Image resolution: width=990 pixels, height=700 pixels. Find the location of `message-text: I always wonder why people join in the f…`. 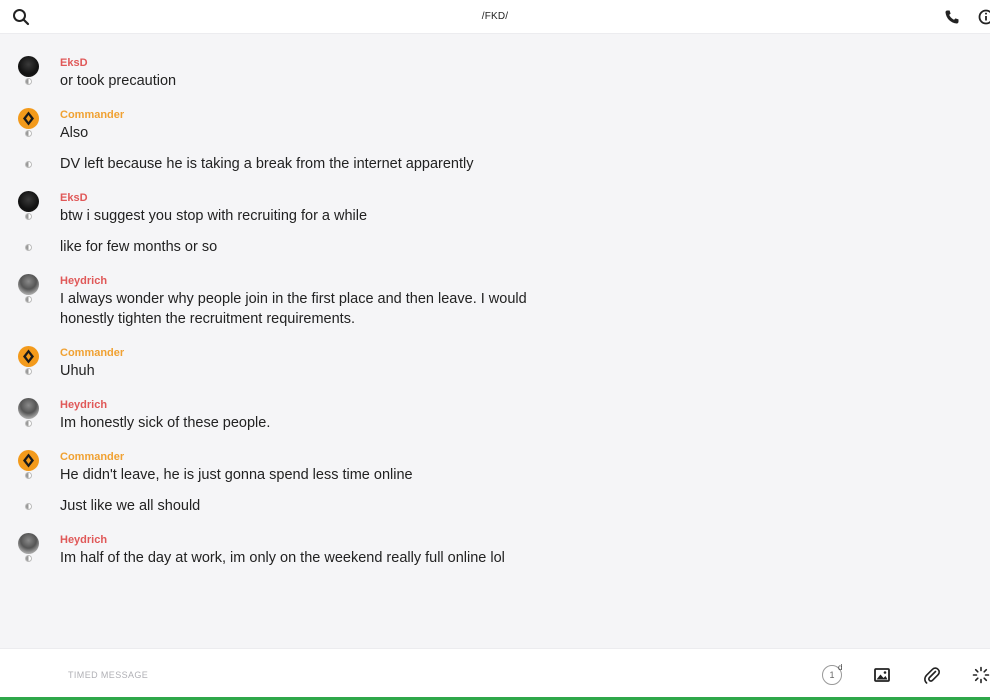

message-text: I always wonder why people join in the f… is located at coordinates (295, 309).